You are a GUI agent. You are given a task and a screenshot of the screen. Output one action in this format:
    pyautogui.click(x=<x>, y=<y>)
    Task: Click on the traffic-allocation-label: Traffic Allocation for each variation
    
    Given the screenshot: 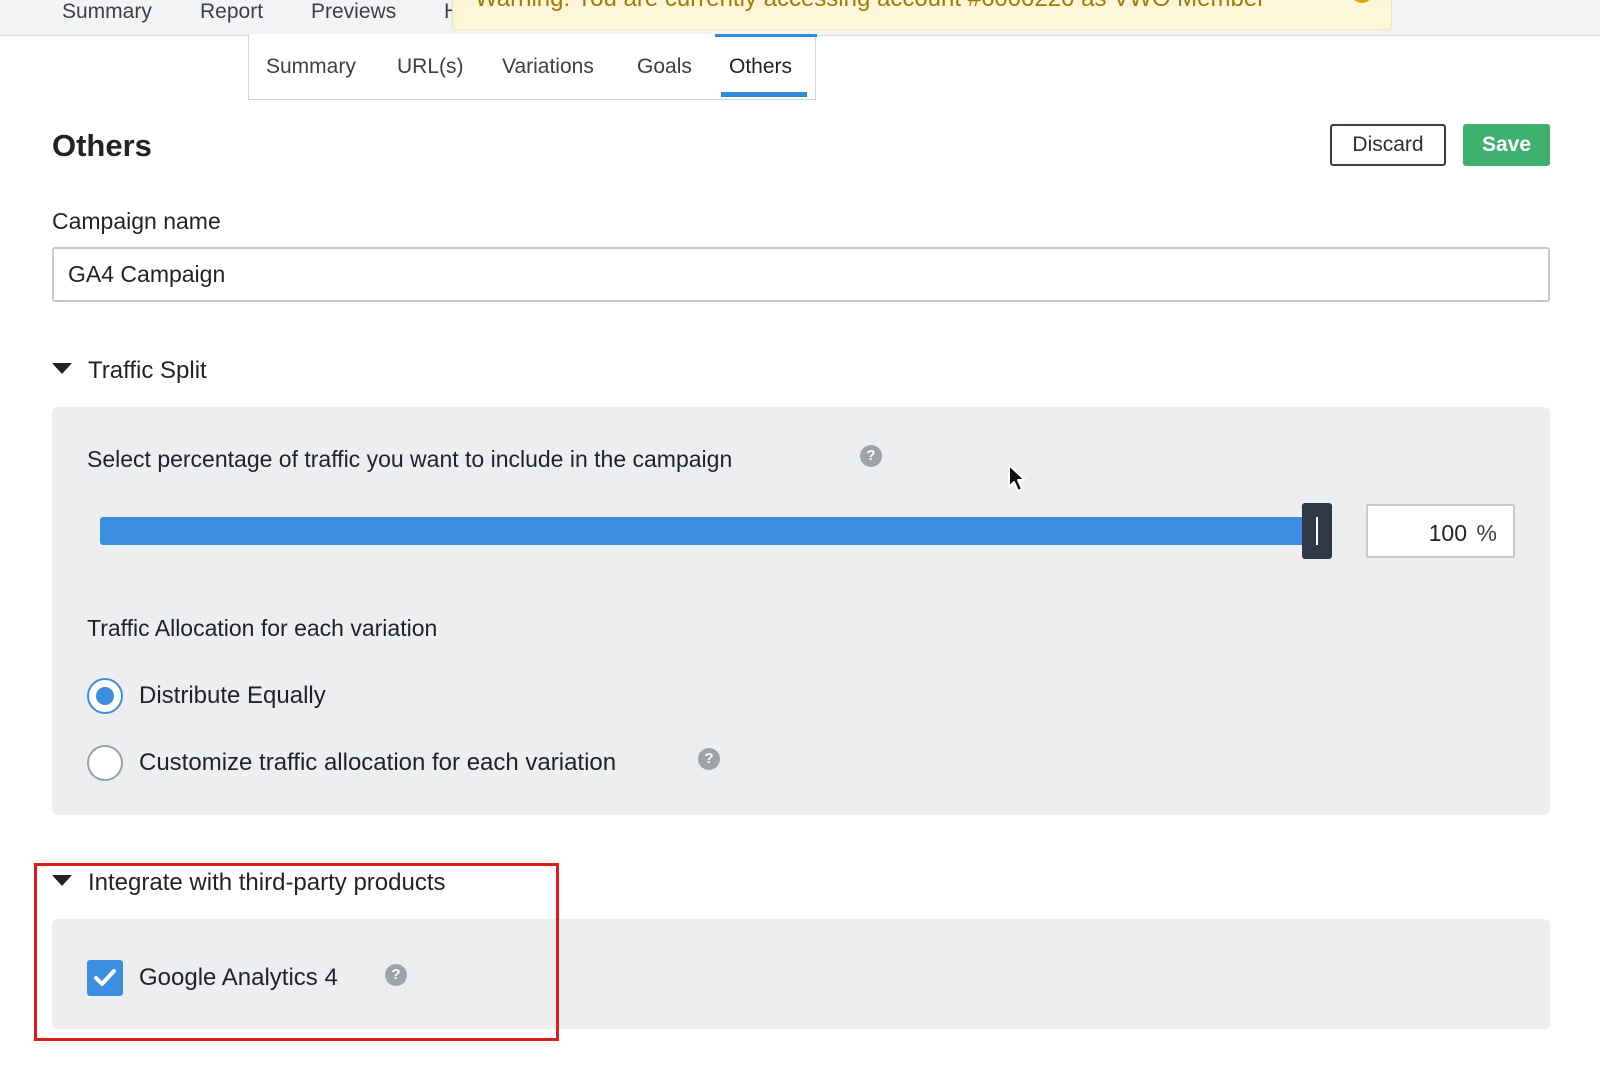 What is the action you would take?
    pyautogui.click(x=262, y=628)
    